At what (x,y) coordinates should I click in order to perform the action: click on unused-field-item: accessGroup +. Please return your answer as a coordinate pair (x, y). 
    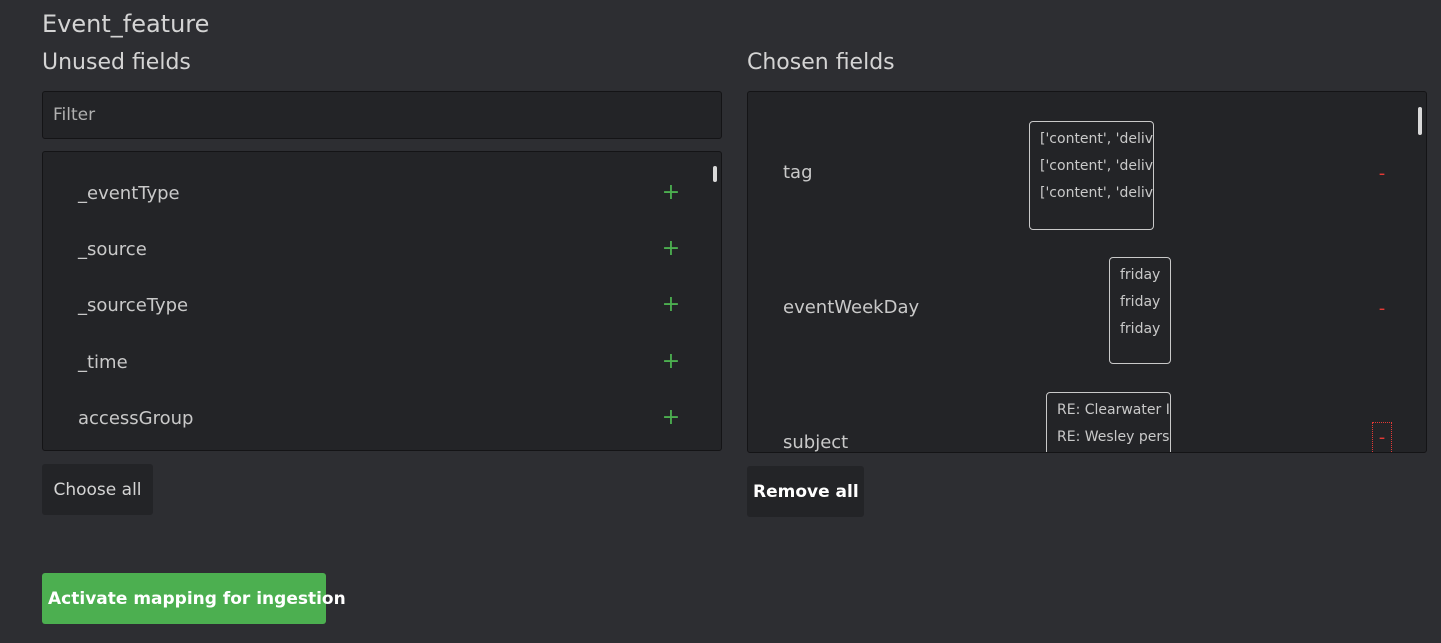
    Looking at the image, I should click on (379, 418).